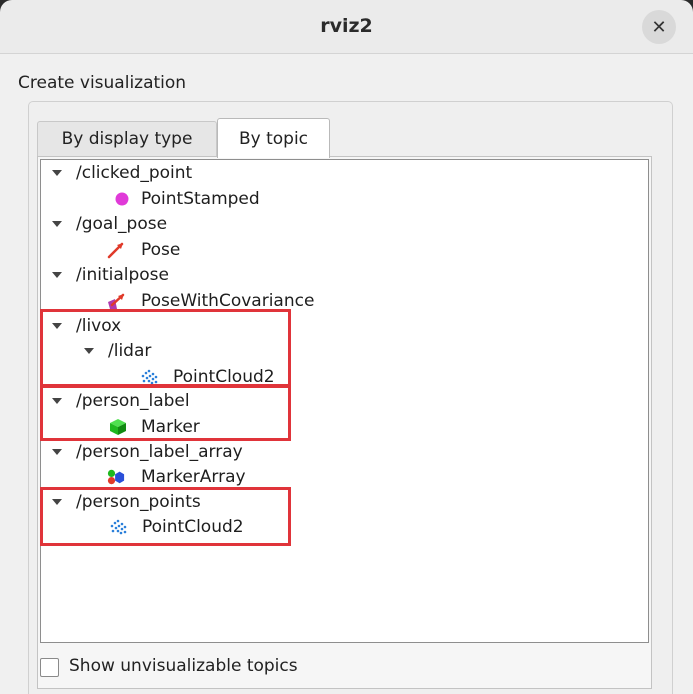 The width and height of the screenshot is (693, 694). What do you see at coordinates (341, 477) in the screenshot?
I see `tree-row-markerarray: MarkerArray` at bounding box center [341, 477].